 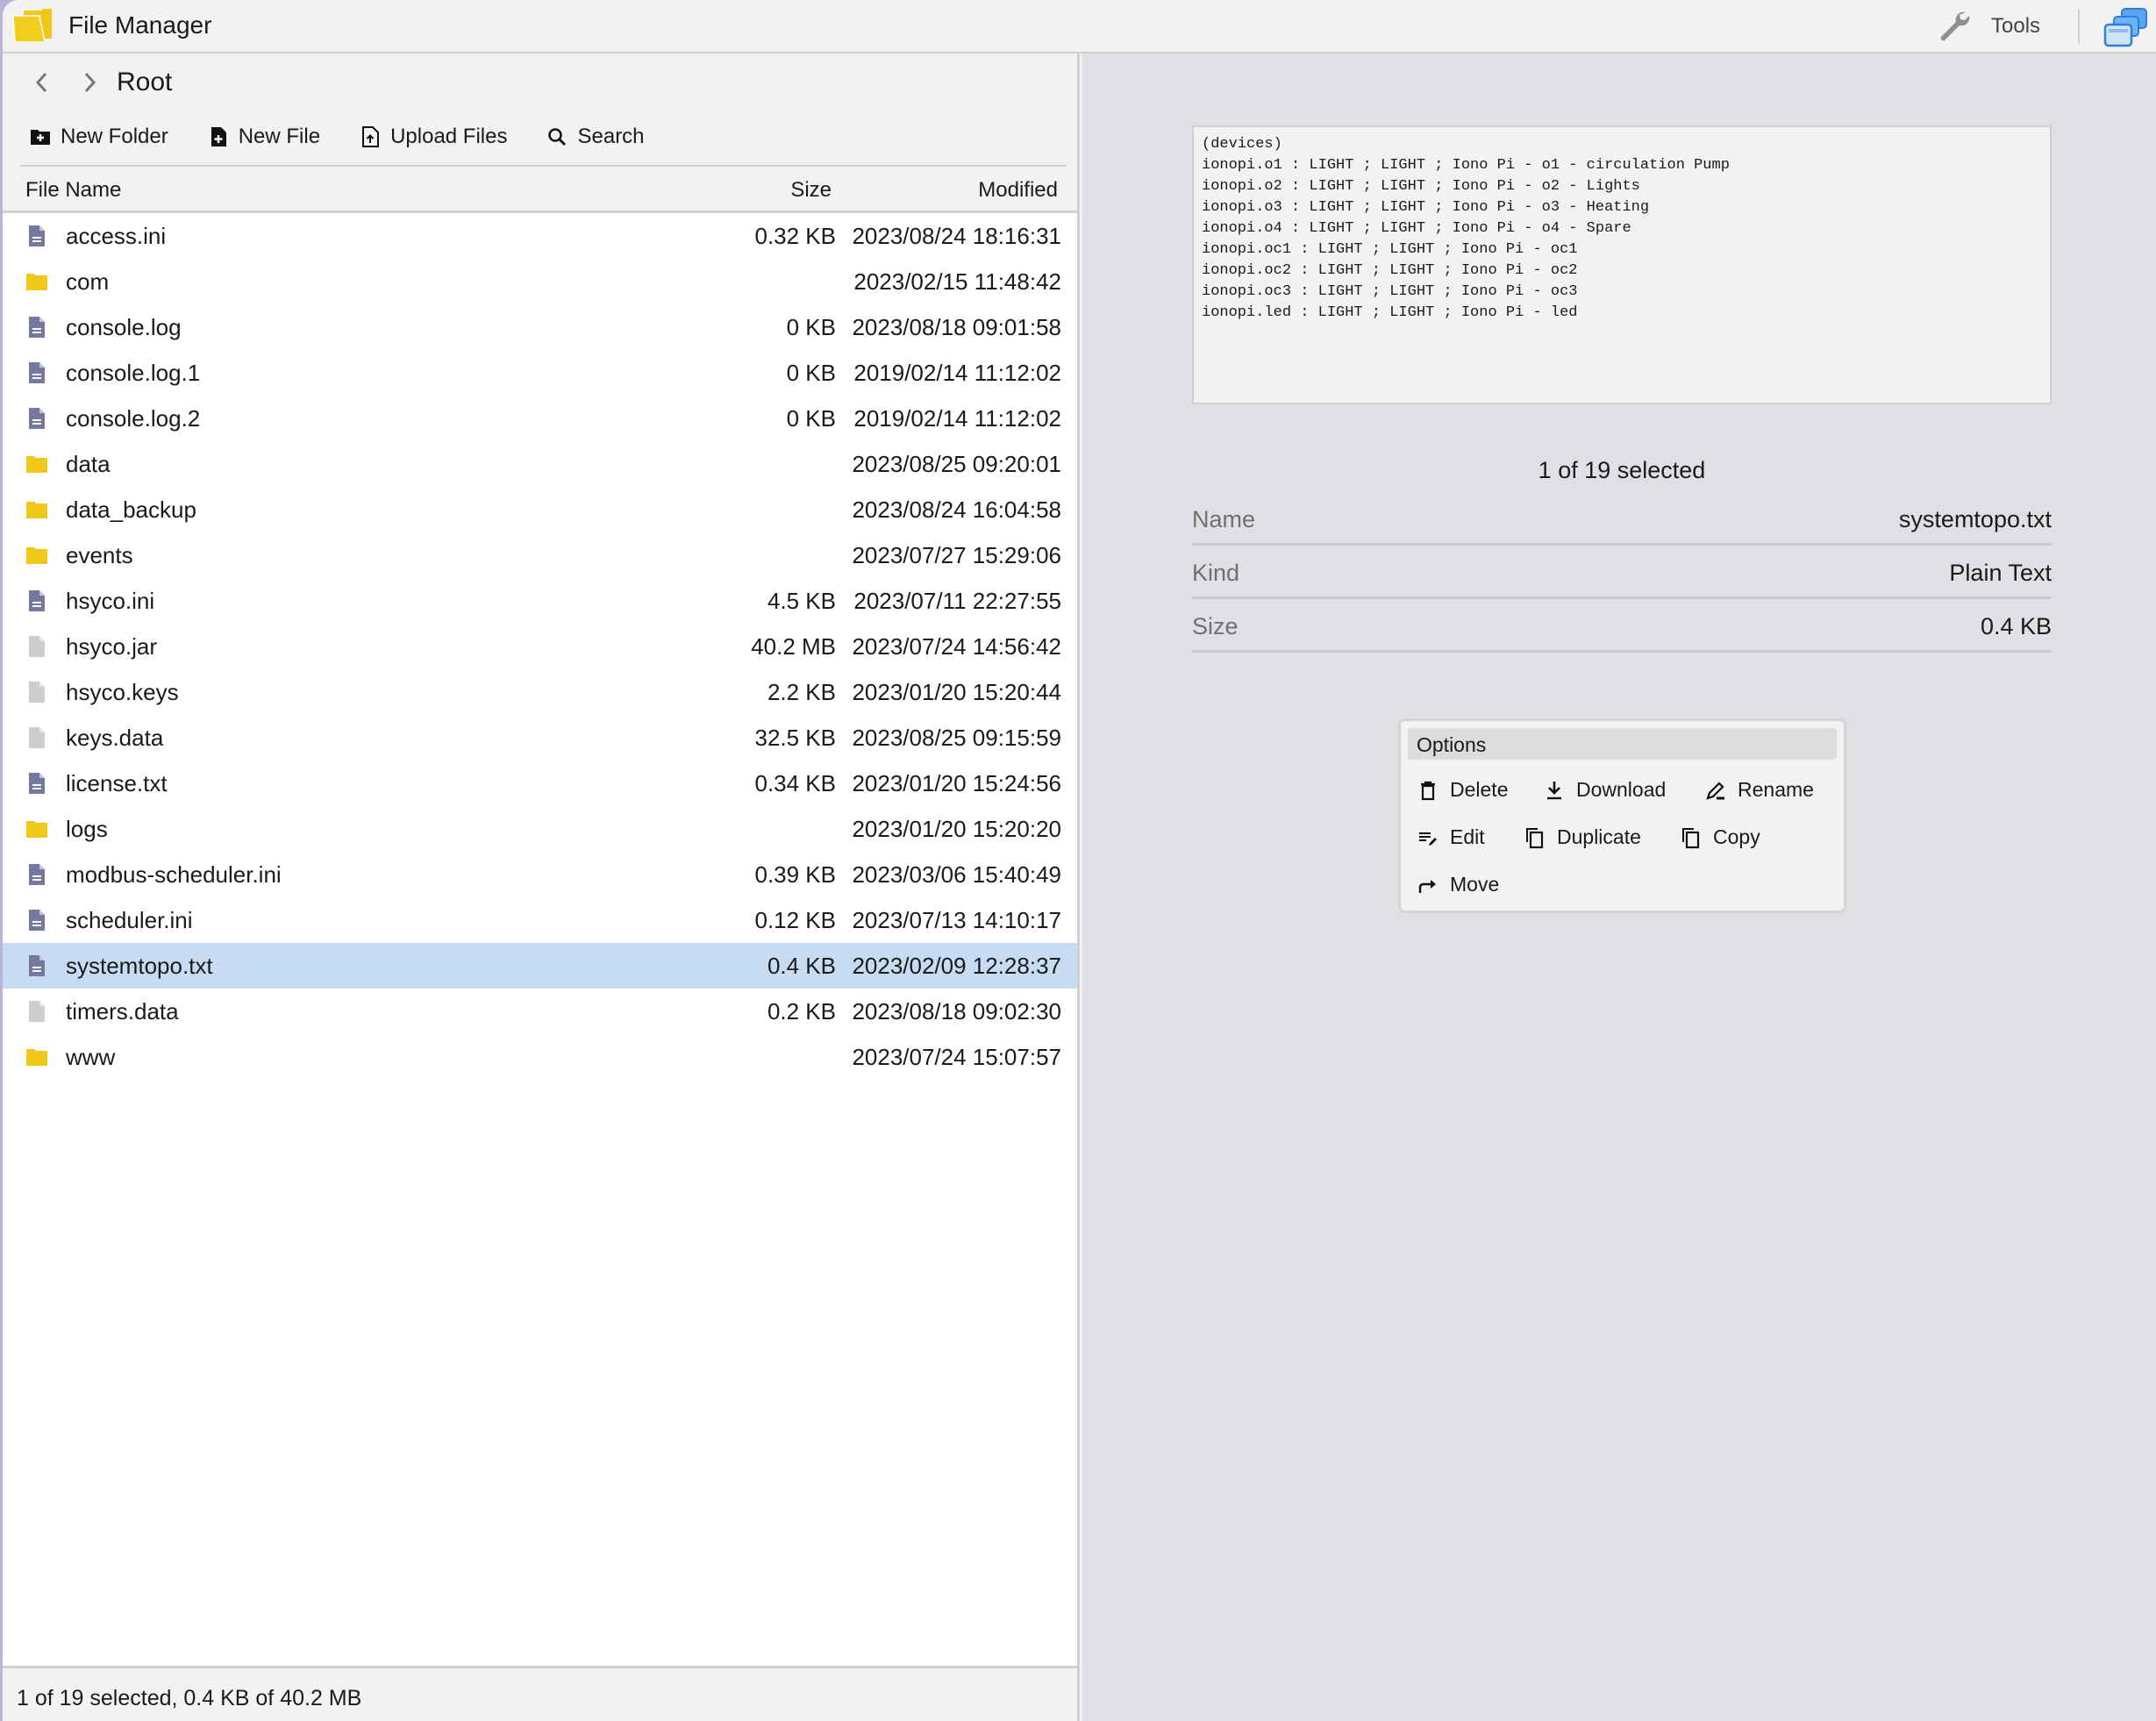 I want to click on file-modified: 2023/08/24 16:04:58, so click(x=956, y=509).